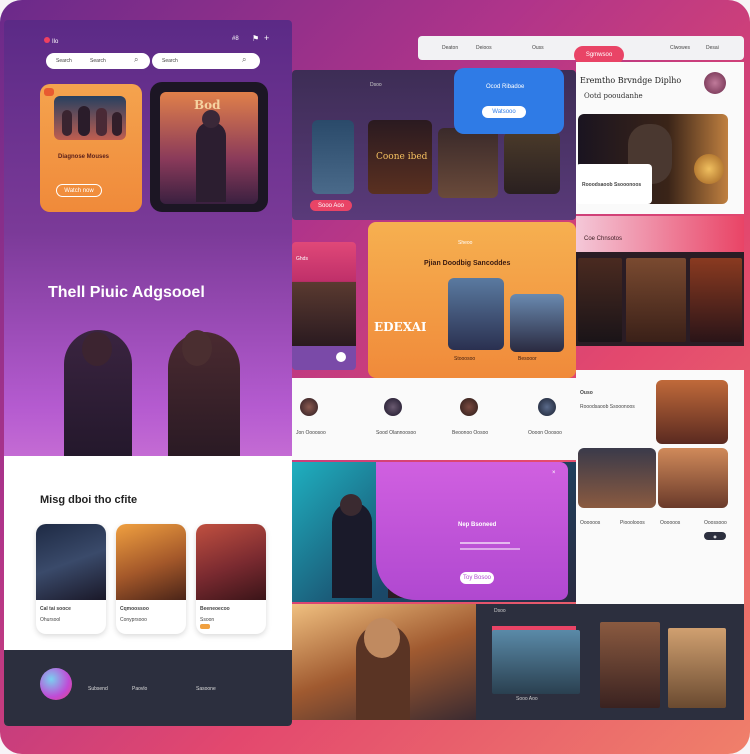 The image size is (750, 754). I want to click on promo-figure, so click(352, 550).